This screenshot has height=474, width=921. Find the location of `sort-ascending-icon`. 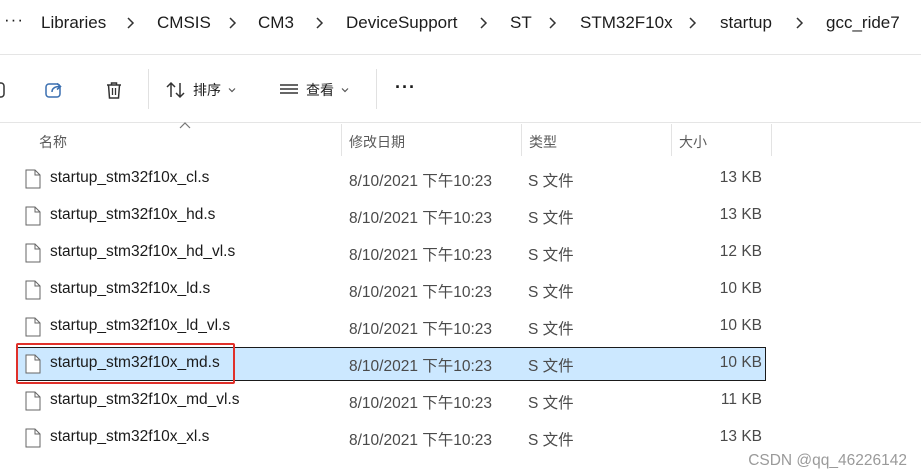

sort-ascending-icon is located at coordinates (185, 125).